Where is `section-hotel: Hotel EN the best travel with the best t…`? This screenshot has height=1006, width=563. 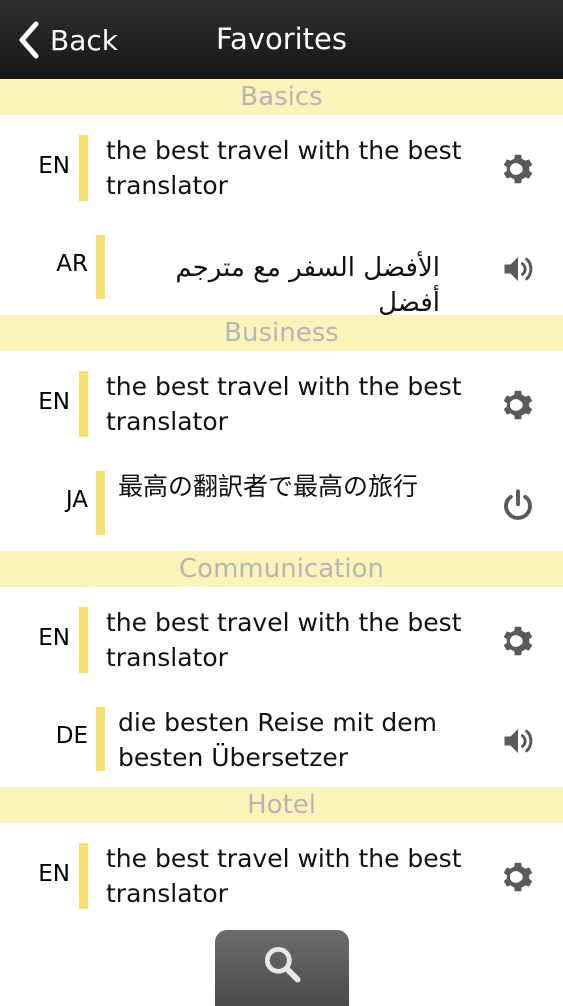 section-hotel: Hotel EN the best travel with the best t… is located at coordinates (281, 858).